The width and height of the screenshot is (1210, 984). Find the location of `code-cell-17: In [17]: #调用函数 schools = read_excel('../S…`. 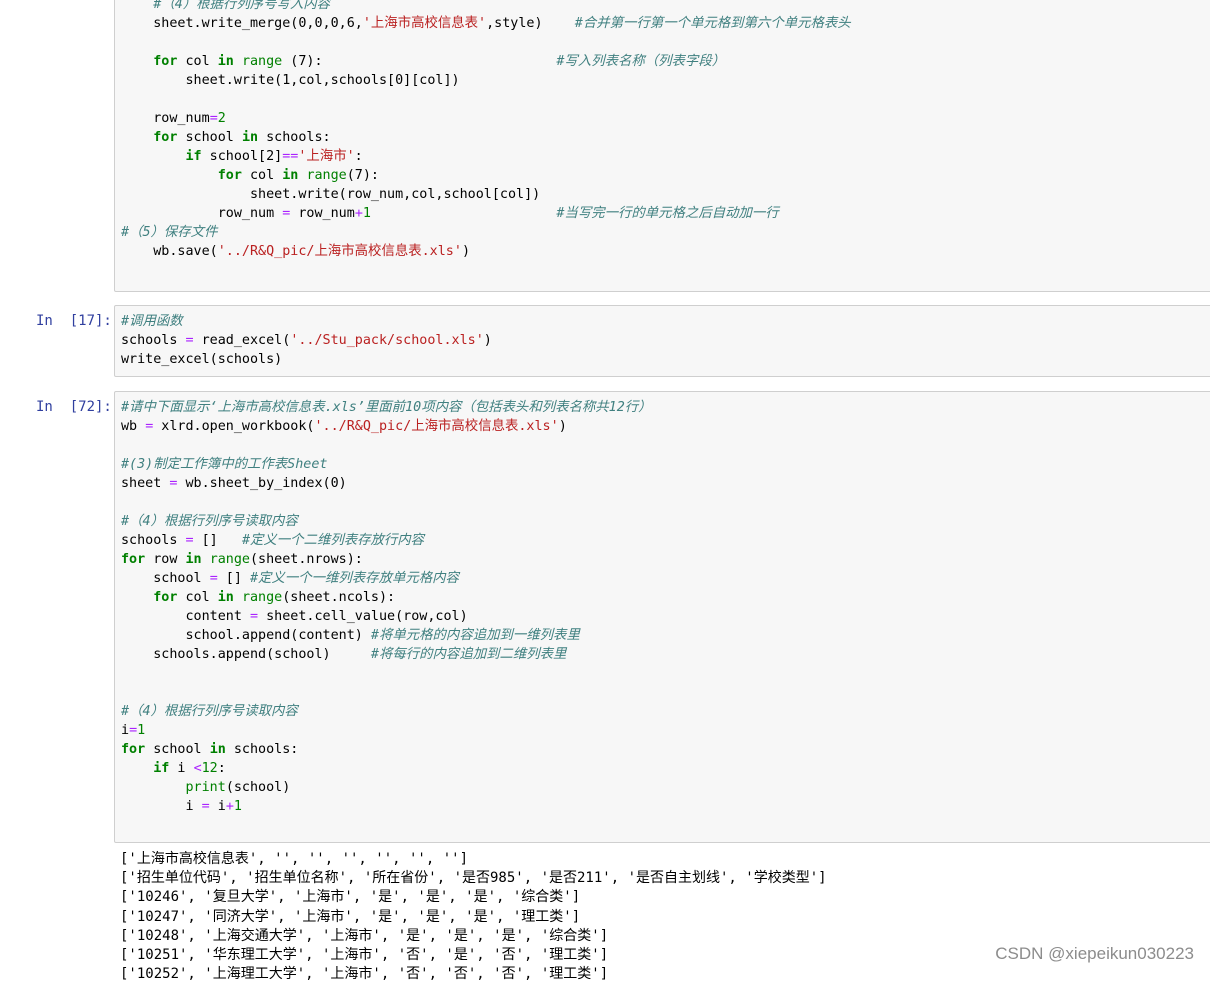

code-cell-17: In [17]: #调用函数 schools = read_excel('../S… is located at coordinates (605, 341).